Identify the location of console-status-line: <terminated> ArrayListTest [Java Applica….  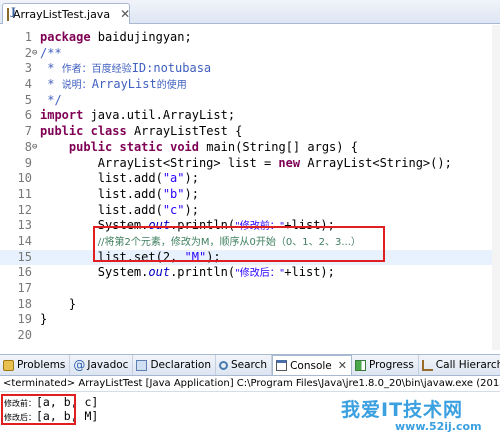
(250, 383).